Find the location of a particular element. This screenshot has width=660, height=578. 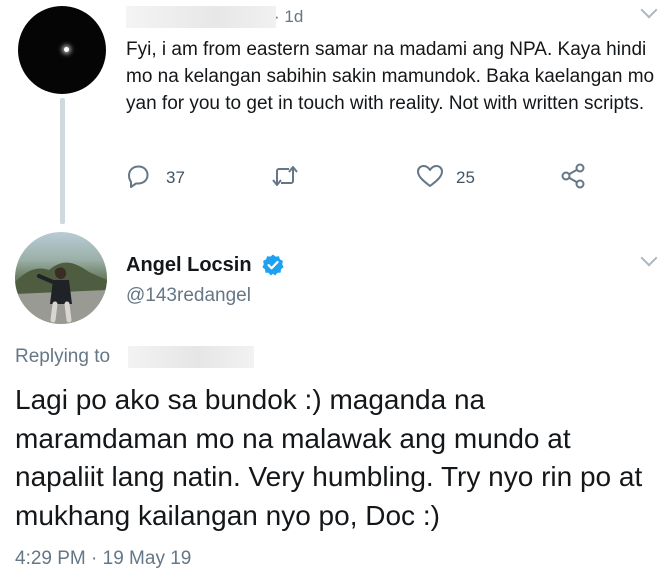

like-icon is located at coordinates (430, 176).